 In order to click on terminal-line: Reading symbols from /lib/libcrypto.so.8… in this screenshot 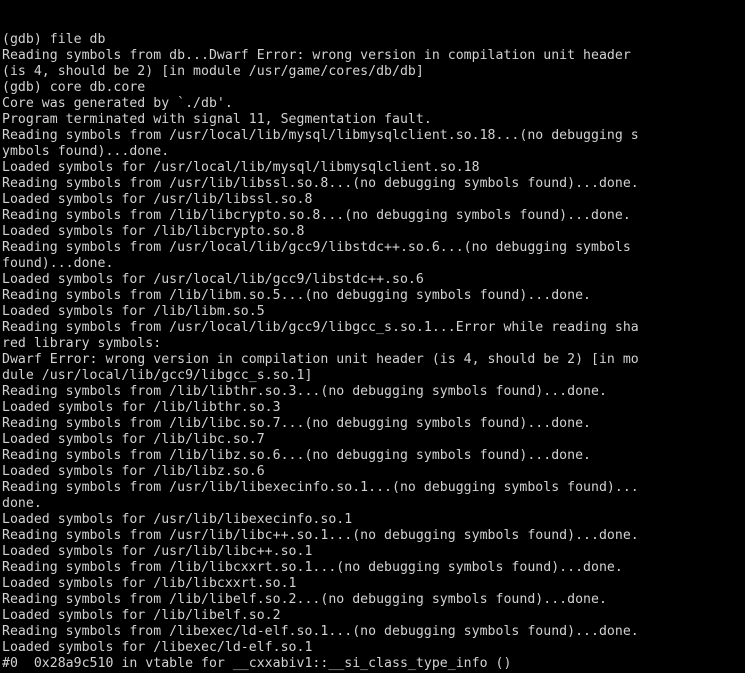, I will do `click(316, 215)`.